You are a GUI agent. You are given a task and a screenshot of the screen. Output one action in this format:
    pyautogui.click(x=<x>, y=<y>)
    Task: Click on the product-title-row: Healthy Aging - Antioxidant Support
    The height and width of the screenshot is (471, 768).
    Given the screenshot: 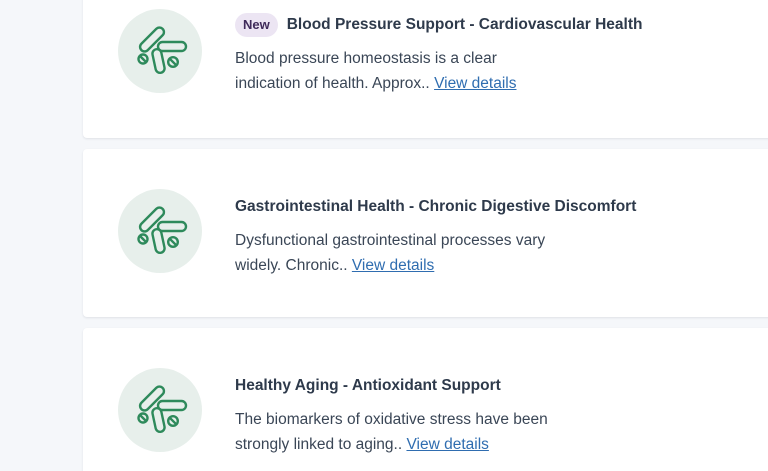 What is the action you would take?
    pyautogui.click(x=495, y=386)
    